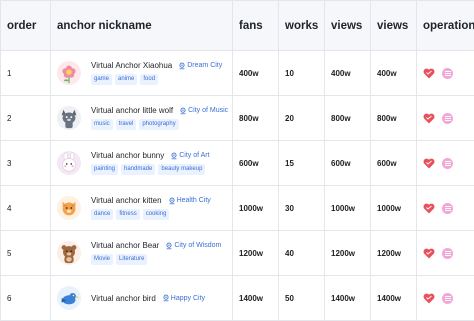 This screenshot has height=321, width=474. What do you see at coordinates (126, 124) in the screenshot?
I see `tag: travel` at bounding box center [126, 124].